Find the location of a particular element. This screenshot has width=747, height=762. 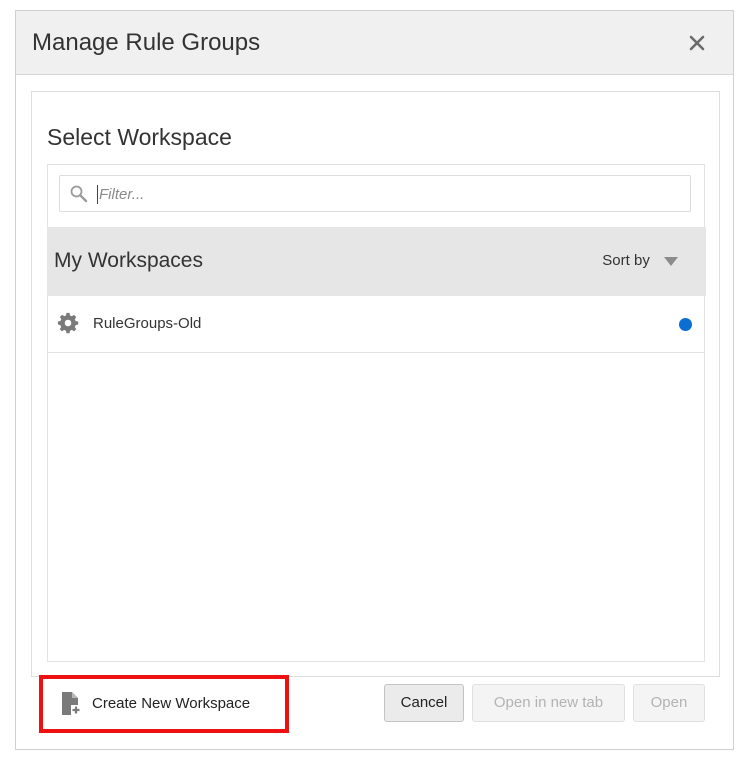

filter-input is located at coordinates (379, 194).